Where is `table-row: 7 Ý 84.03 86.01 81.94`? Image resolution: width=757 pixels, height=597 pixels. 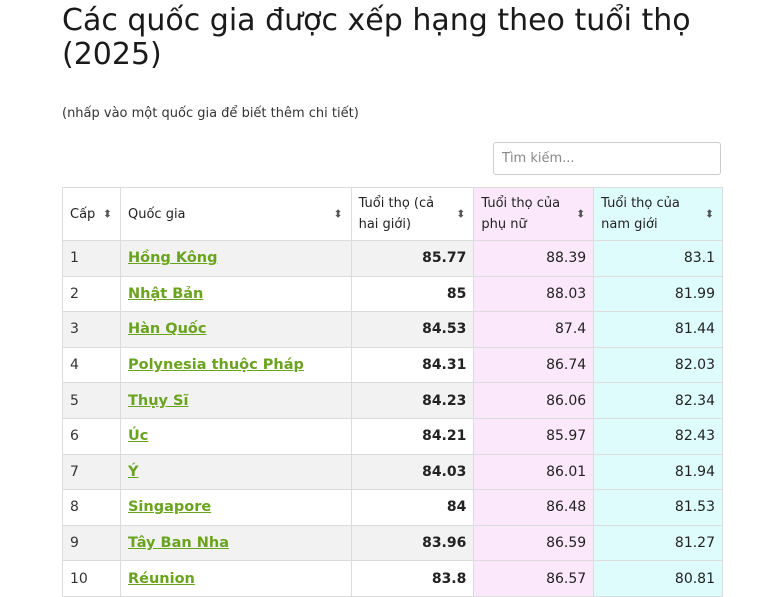 table-row: 7 Ý 84.03 86.01 81.94 is located at coordinates (392, 472).